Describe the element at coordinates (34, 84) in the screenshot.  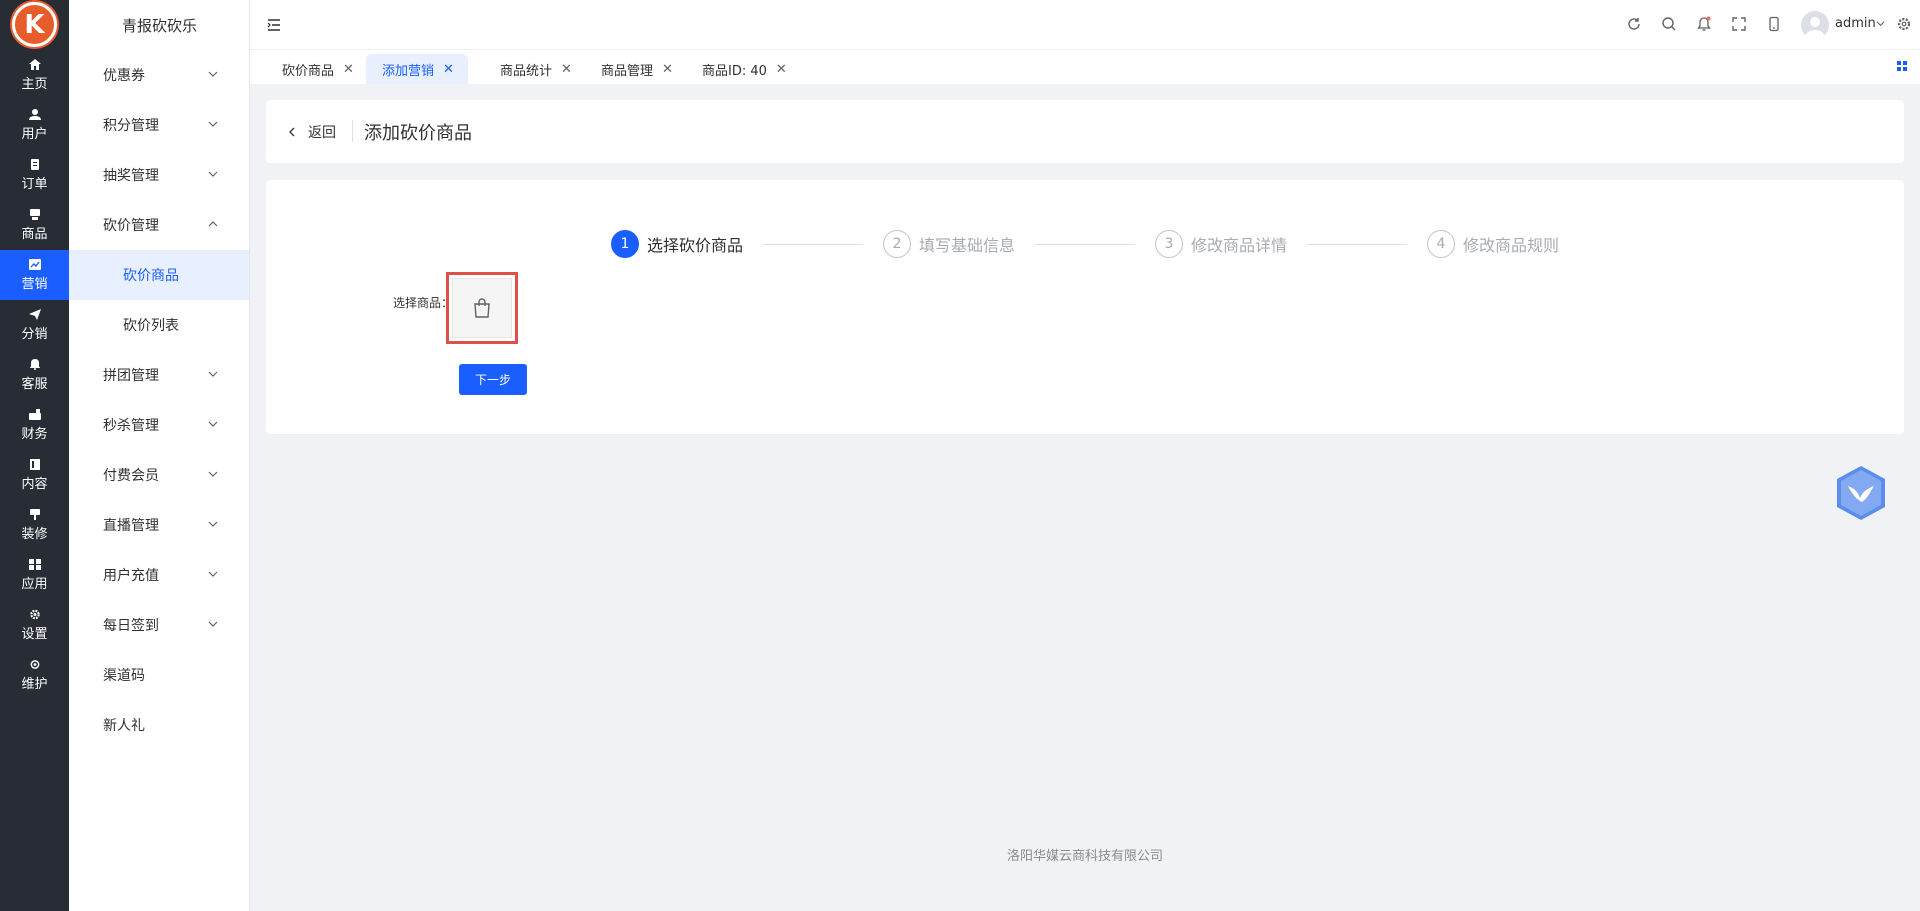
I see `rail-label: 主页` at that location.